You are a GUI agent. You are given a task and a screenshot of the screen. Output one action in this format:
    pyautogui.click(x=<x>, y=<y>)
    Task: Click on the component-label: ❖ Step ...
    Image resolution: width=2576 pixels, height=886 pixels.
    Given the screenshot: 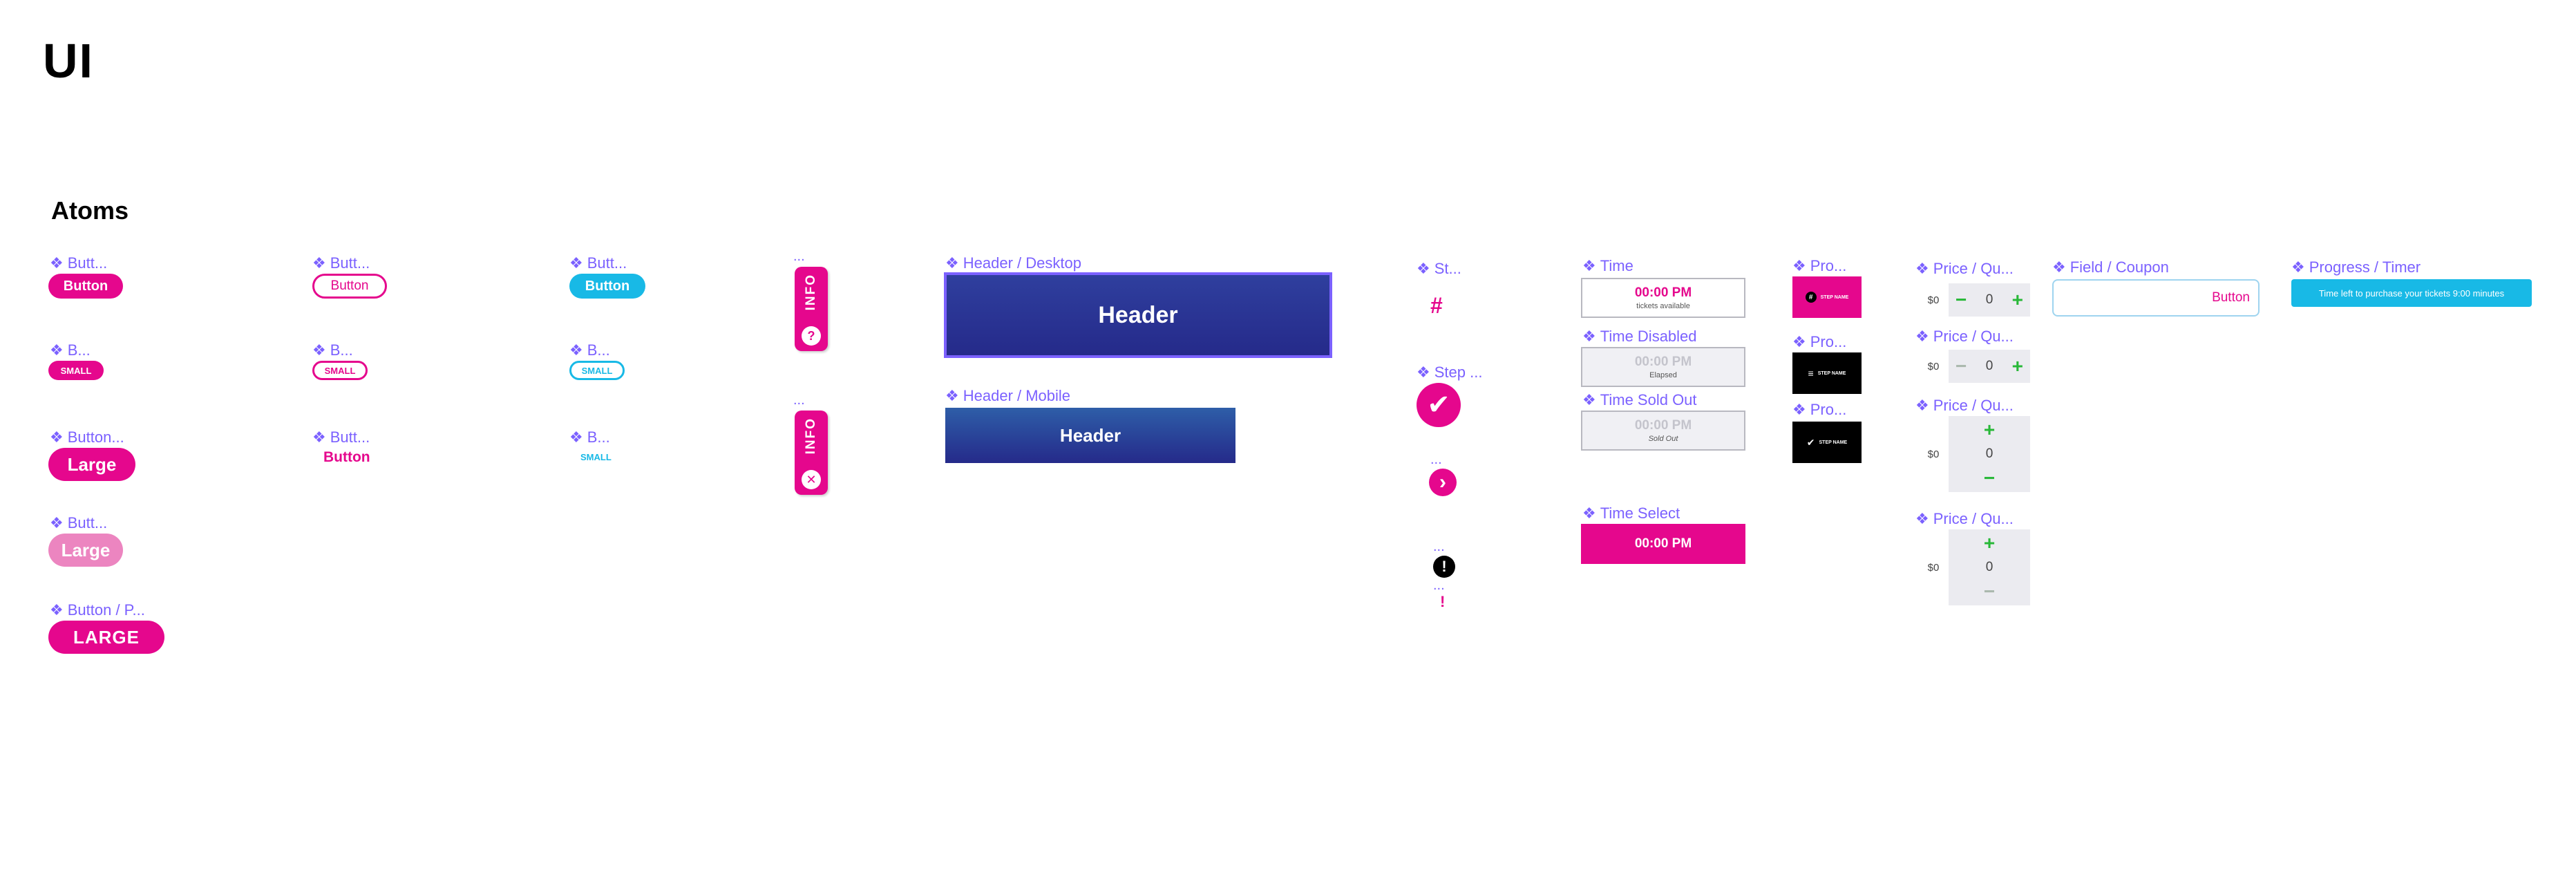 What is the action you would take?
    pyautogui.click(x=1450, y=372)
    